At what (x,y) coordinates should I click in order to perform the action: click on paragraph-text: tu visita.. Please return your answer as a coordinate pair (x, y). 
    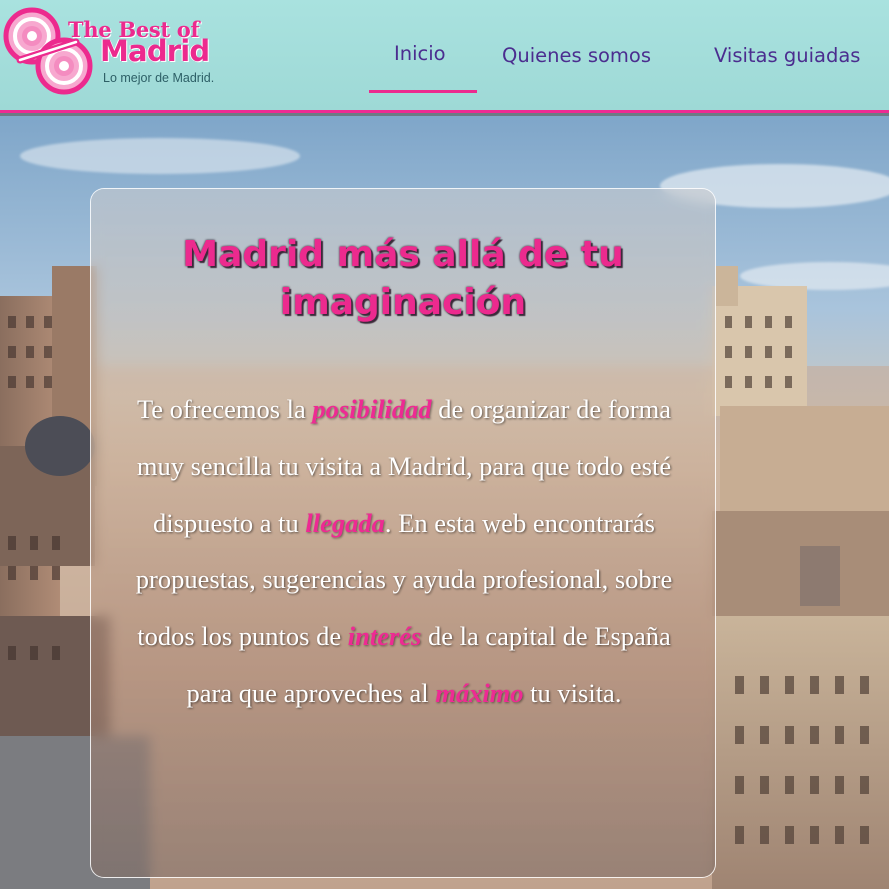
    Looking at the image, I should click on (572, 692).